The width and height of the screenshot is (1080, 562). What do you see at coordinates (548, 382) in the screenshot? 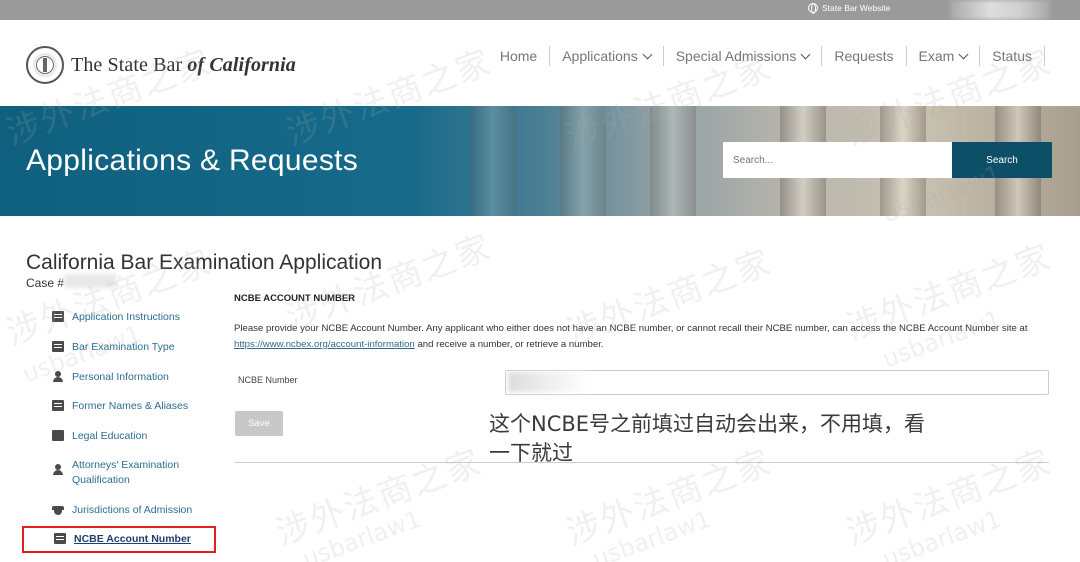
I see `redacted-ncbe-number` at bounding box center [548, 382].